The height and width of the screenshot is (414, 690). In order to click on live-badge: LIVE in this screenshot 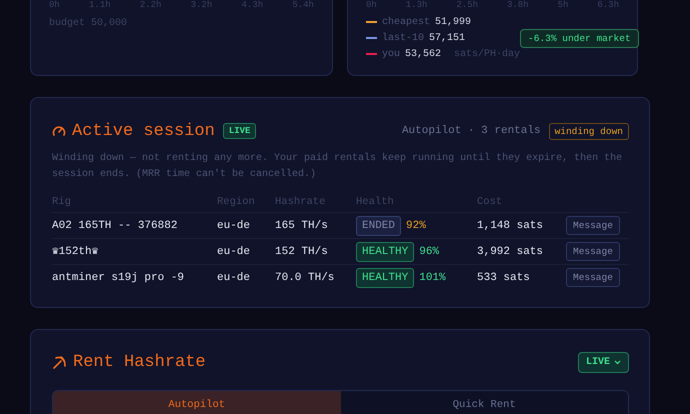, I will do `click(239, 131)`.